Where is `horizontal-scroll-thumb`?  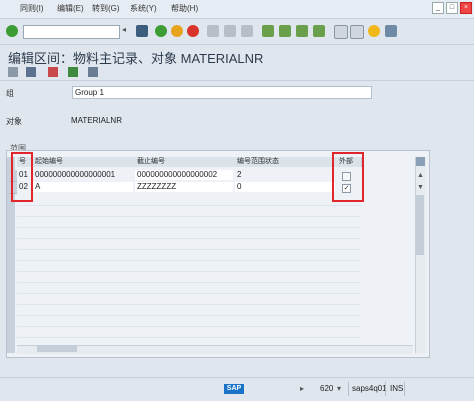 horizontal-scroll-thumb is located at coordinates (57, 349).